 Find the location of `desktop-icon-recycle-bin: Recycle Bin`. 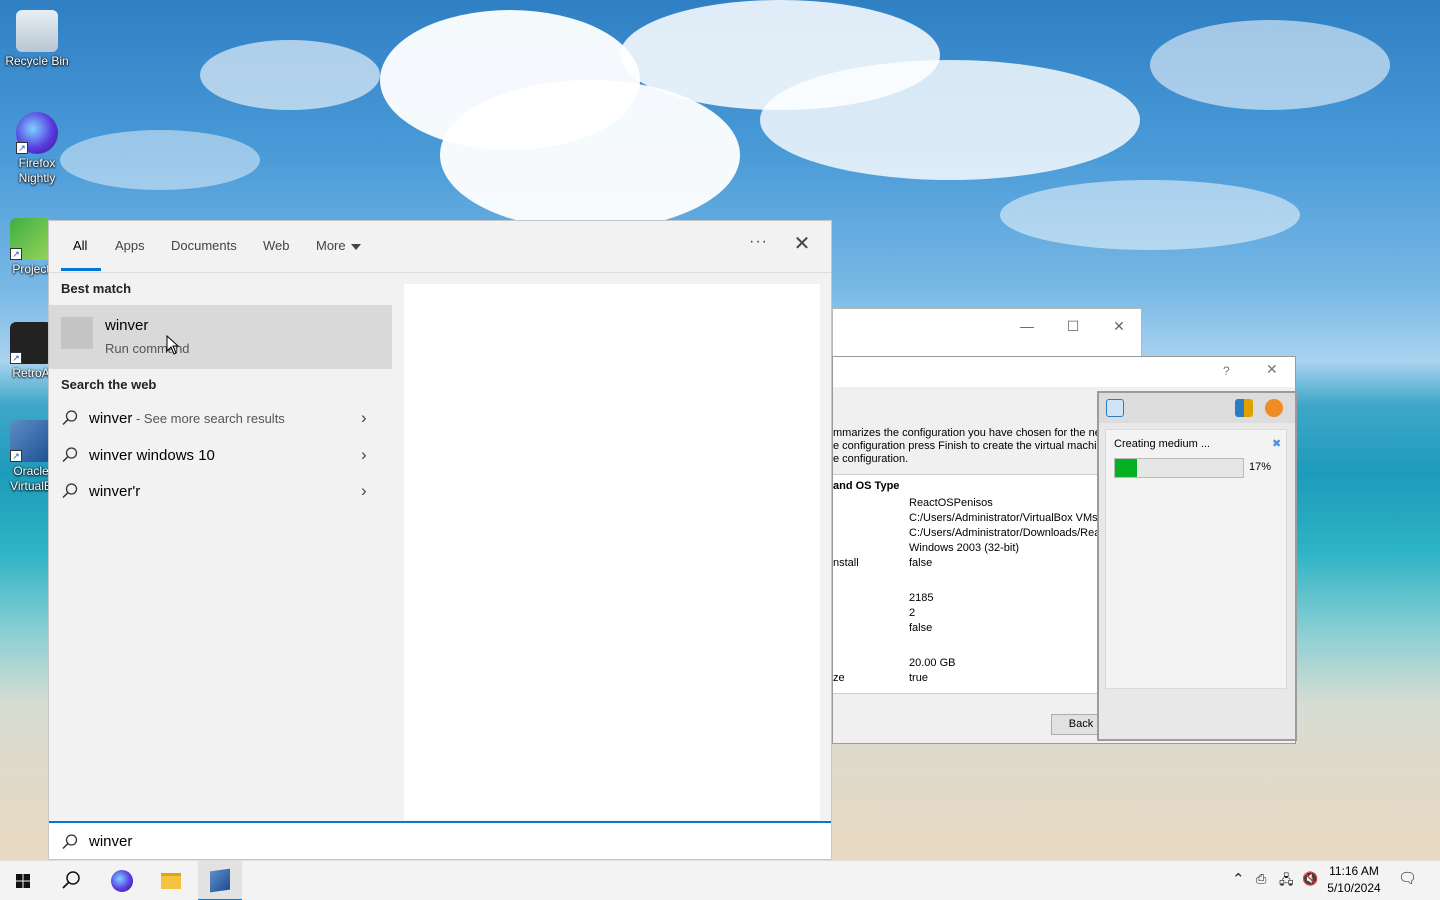

desktop-icon-recycle-bin: Recycle Bin is located at coordinates (37, 39).